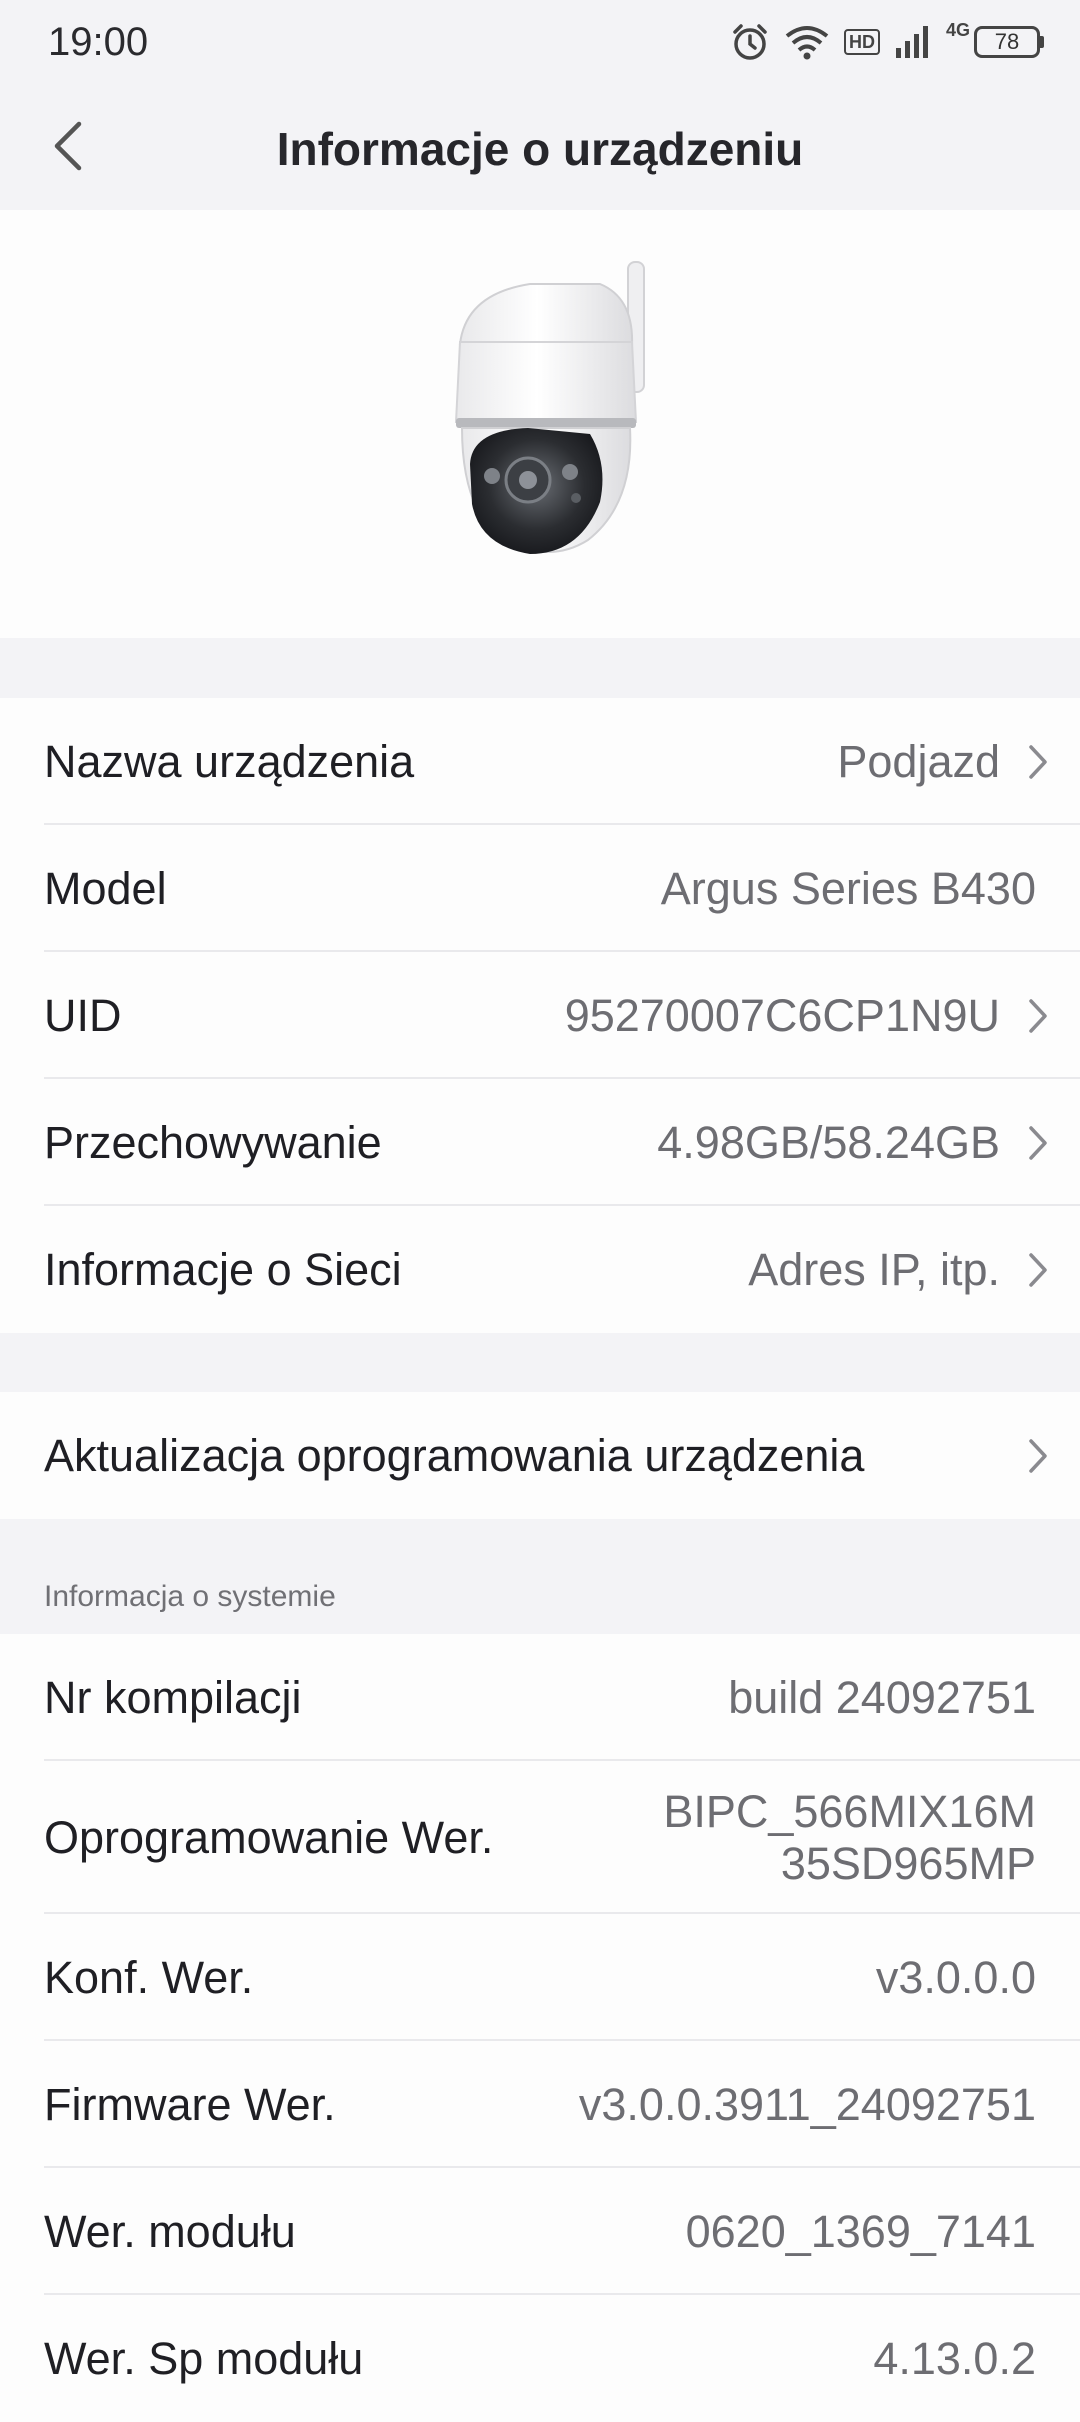  Describe the element at coordinates (540, 42) in the screenshot. I see `status-bar: 19:00 HD 4G 78` at that location.